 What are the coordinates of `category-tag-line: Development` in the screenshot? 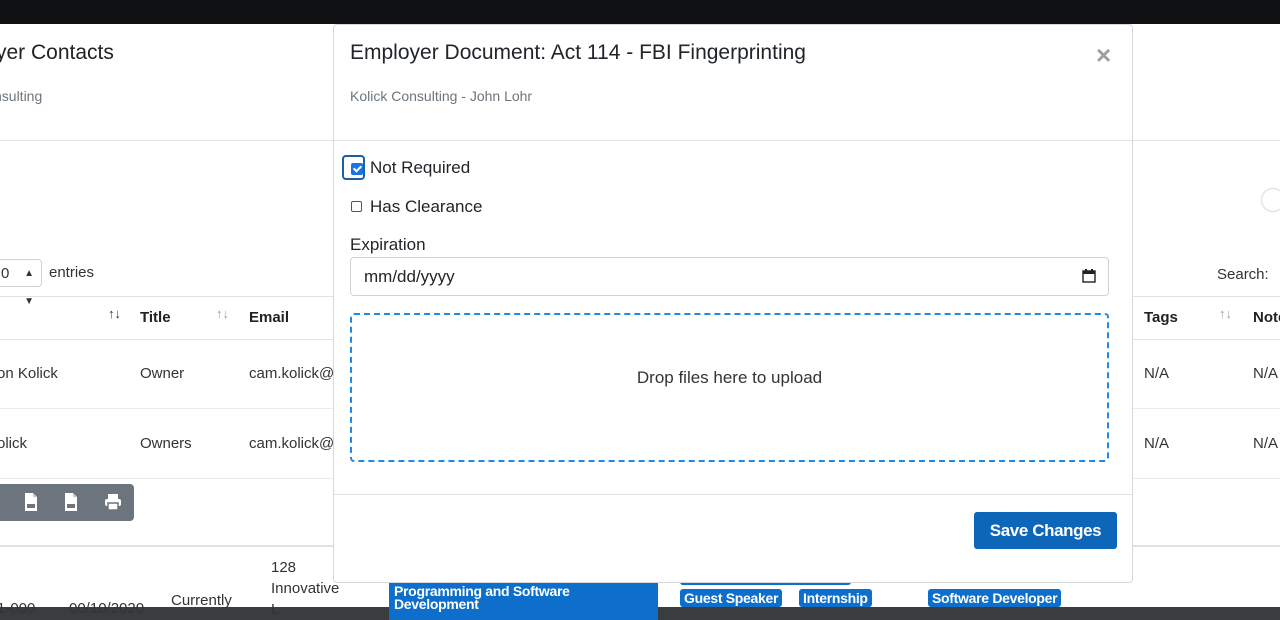 It's located at (436, 604).